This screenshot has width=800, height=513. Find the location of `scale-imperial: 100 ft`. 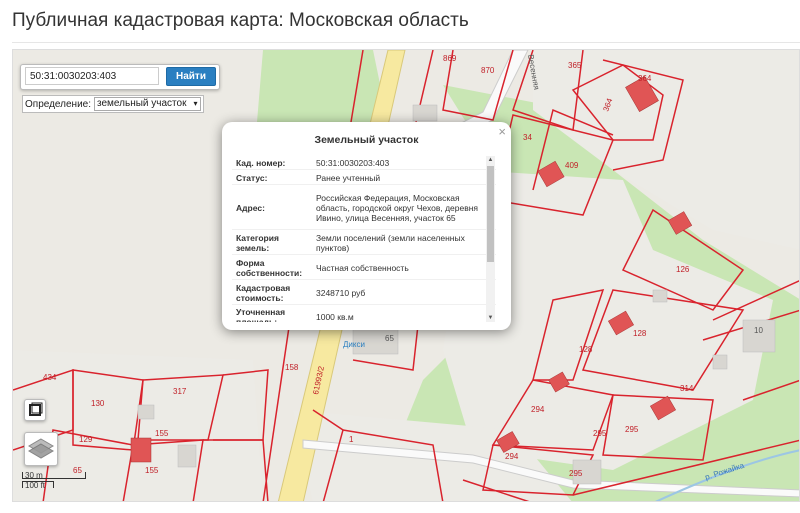

scale-imperial: 100 ft is located at coordinates (38, 485).